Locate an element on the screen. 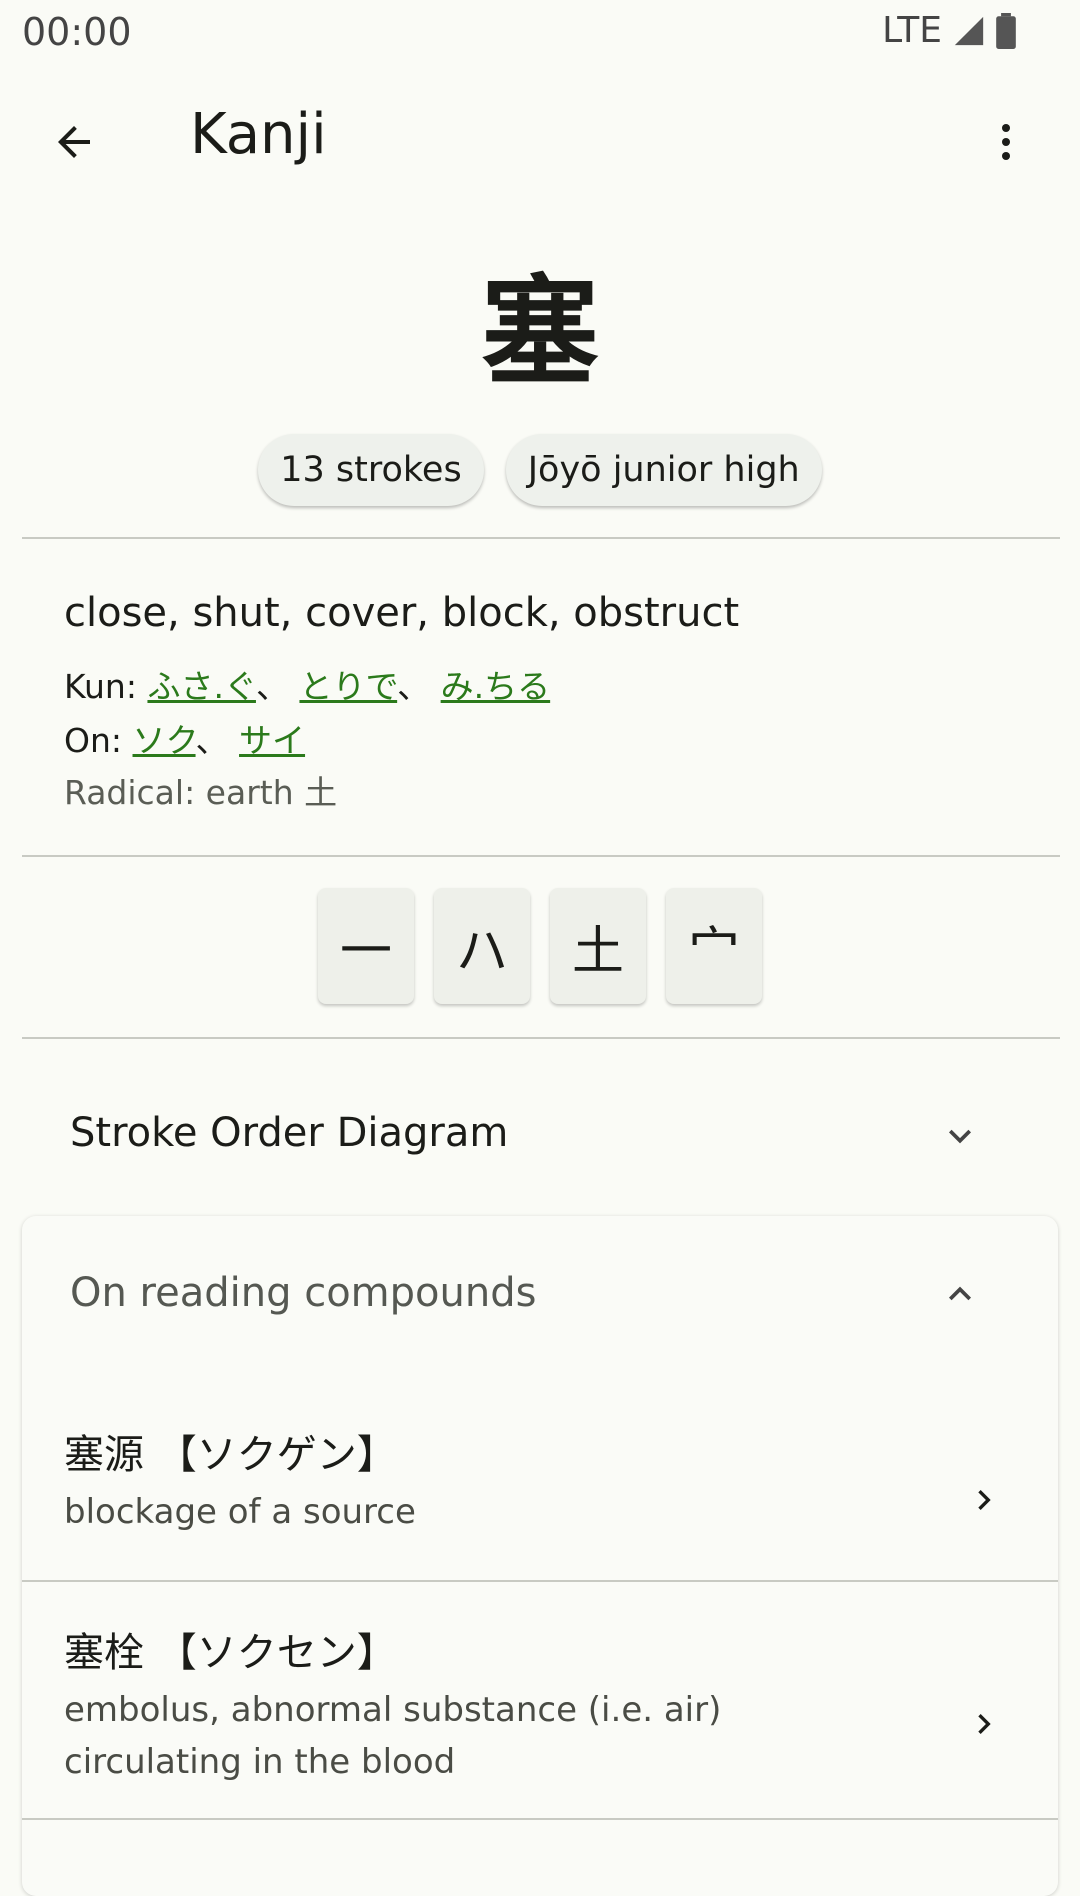  arrow-back-icon is located at coordinates (74, 142).